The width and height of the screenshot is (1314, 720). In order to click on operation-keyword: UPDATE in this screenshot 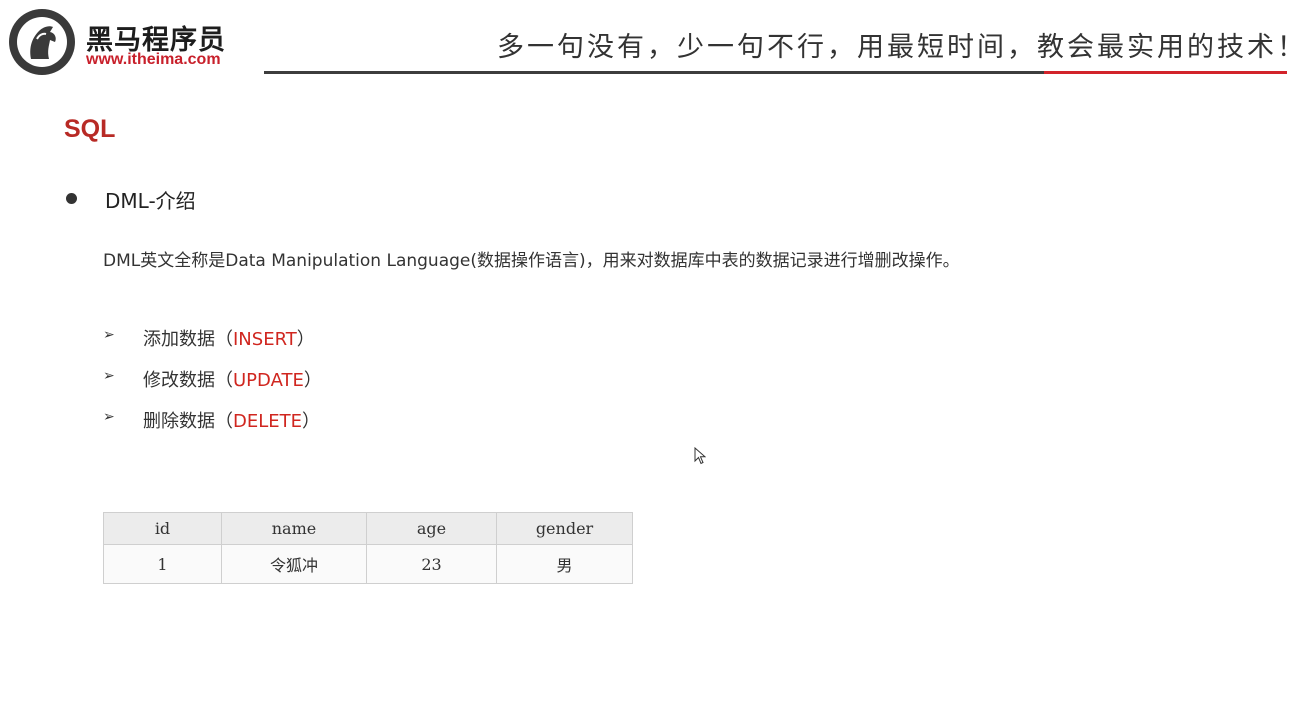, I will do `click(268, 380)`.